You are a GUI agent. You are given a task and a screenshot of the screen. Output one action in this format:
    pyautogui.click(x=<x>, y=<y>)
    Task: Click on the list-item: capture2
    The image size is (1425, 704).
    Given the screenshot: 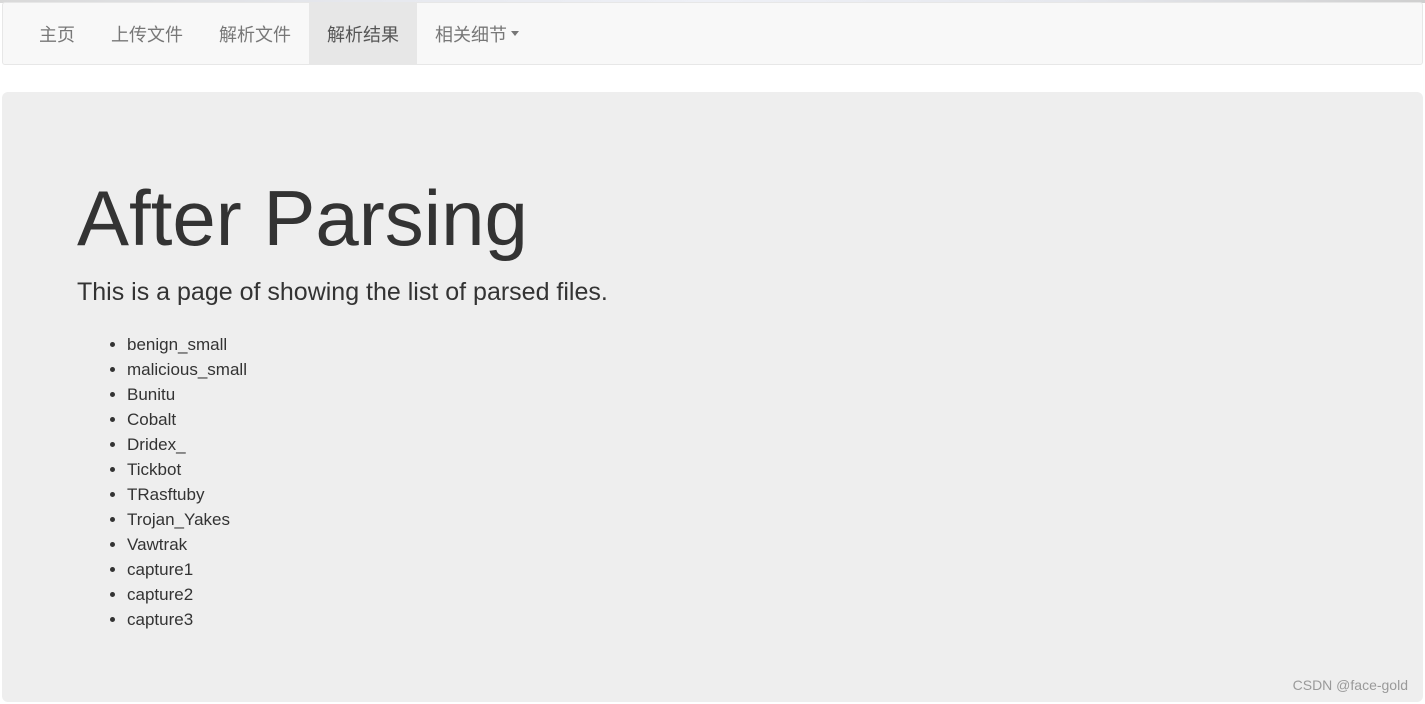 What is the action you would take?
    pyautogui.click(x=187, y=594)
    